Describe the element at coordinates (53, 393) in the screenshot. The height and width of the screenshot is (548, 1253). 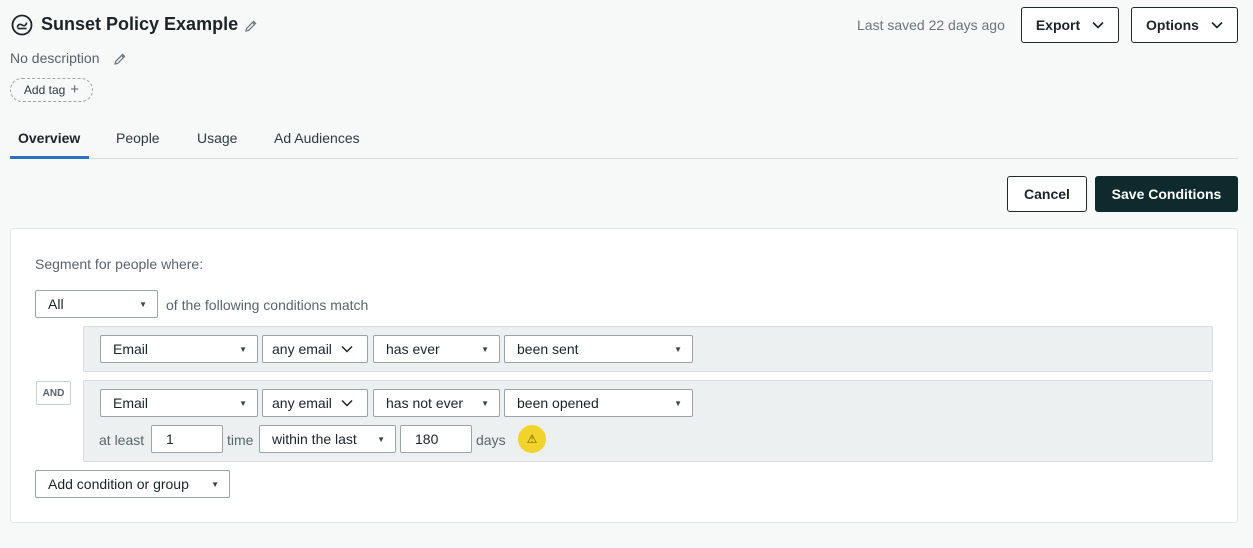
I see `and-operator-badge: AND` at that location.